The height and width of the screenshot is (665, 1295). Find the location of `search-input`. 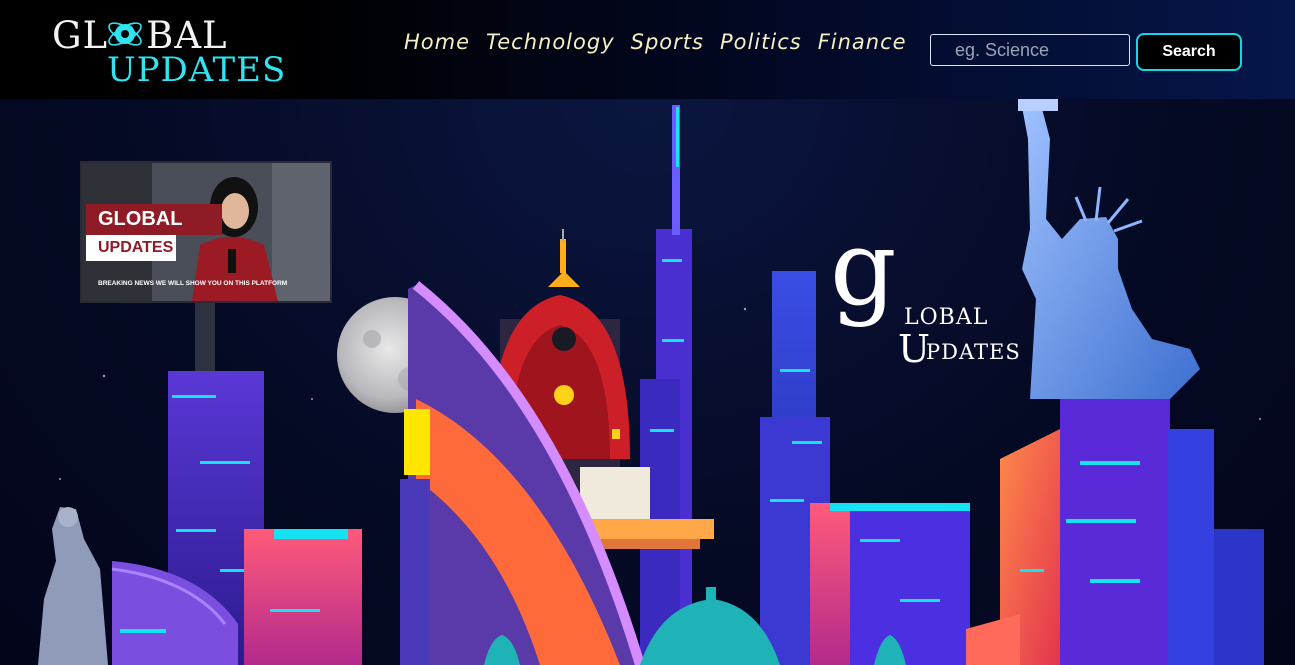

search-input is located at coordinates (1030, 50).